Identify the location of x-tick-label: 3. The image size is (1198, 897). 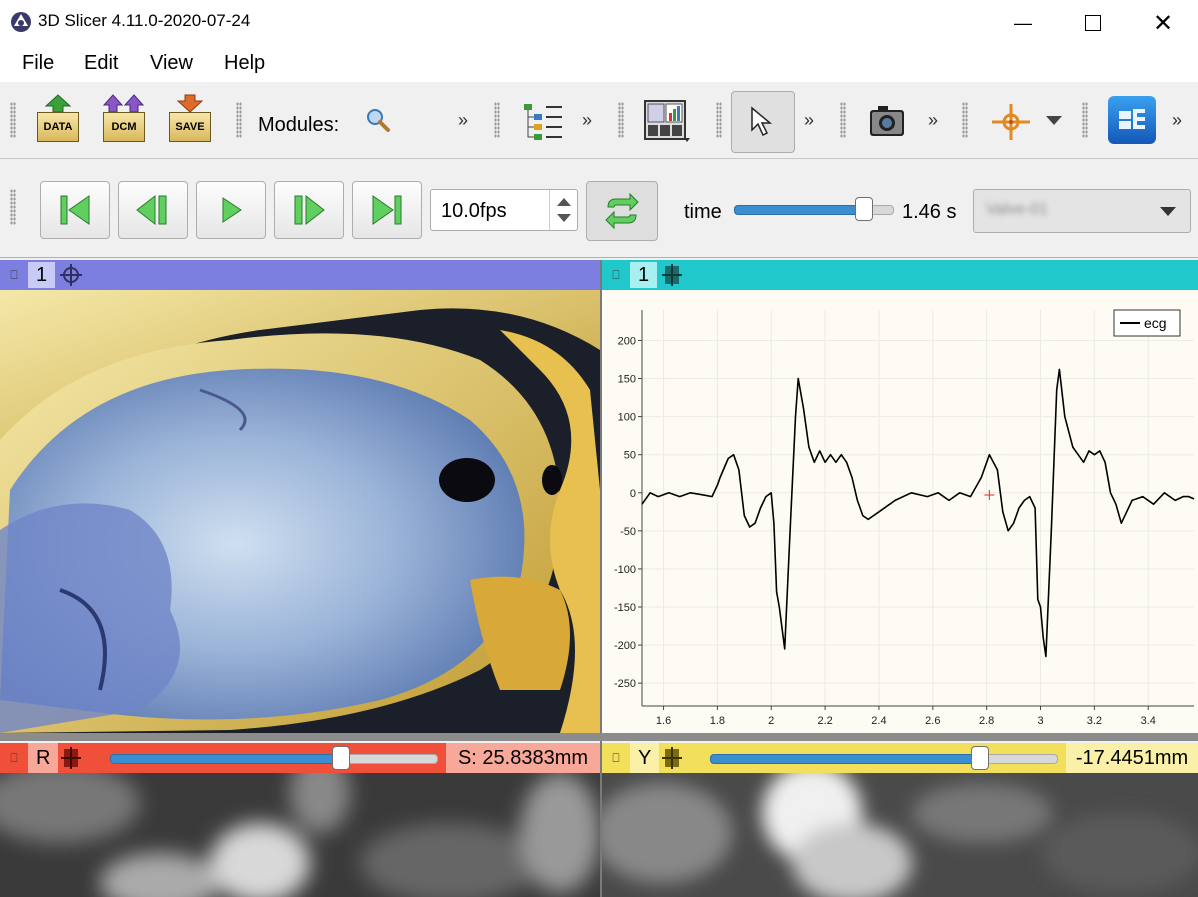
(1040, 721).